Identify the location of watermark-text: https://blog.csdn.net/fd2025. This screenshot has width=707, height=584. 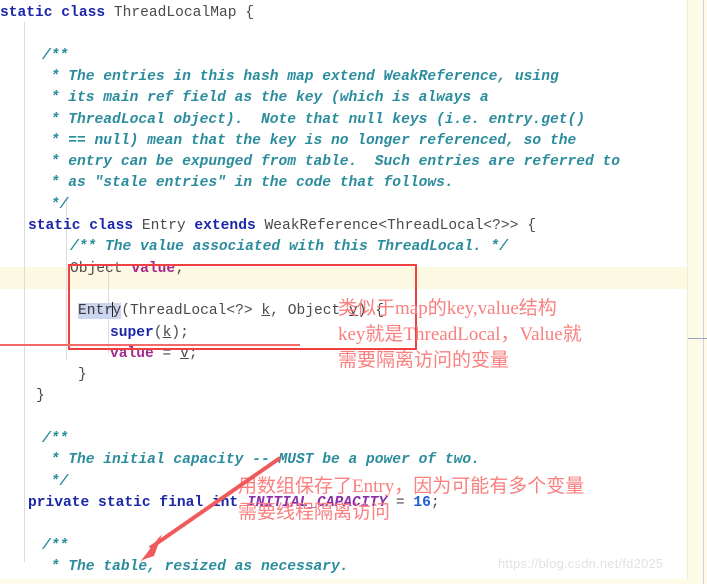
(581, 563).